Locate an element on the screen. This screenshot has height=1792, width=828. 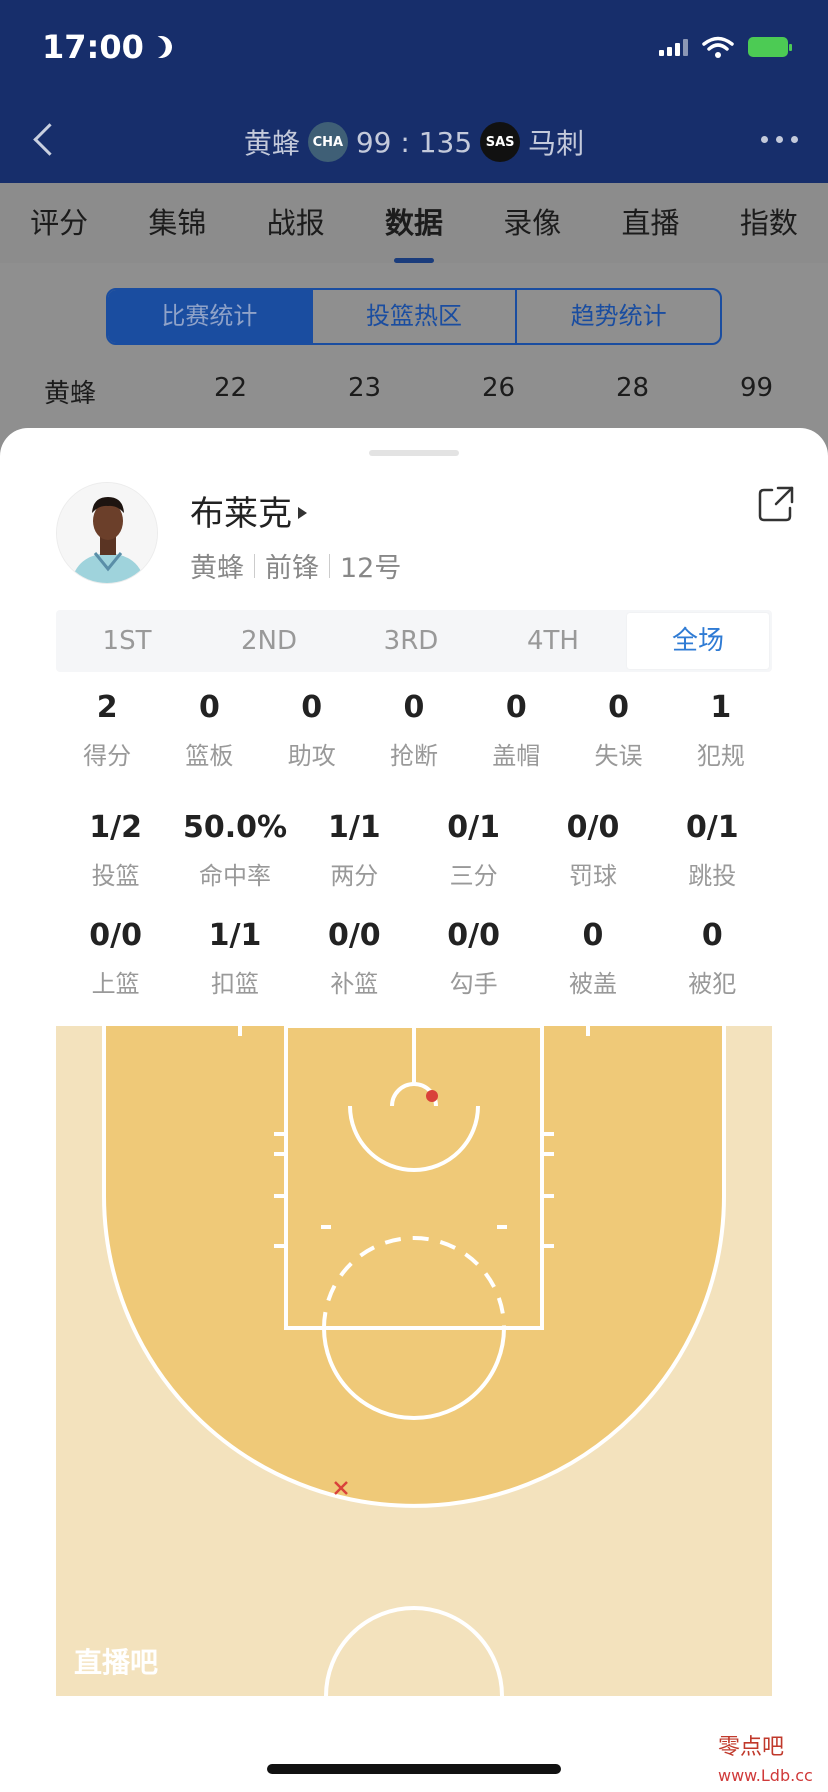
caret-right-icon is located at coordinates (302, 512).